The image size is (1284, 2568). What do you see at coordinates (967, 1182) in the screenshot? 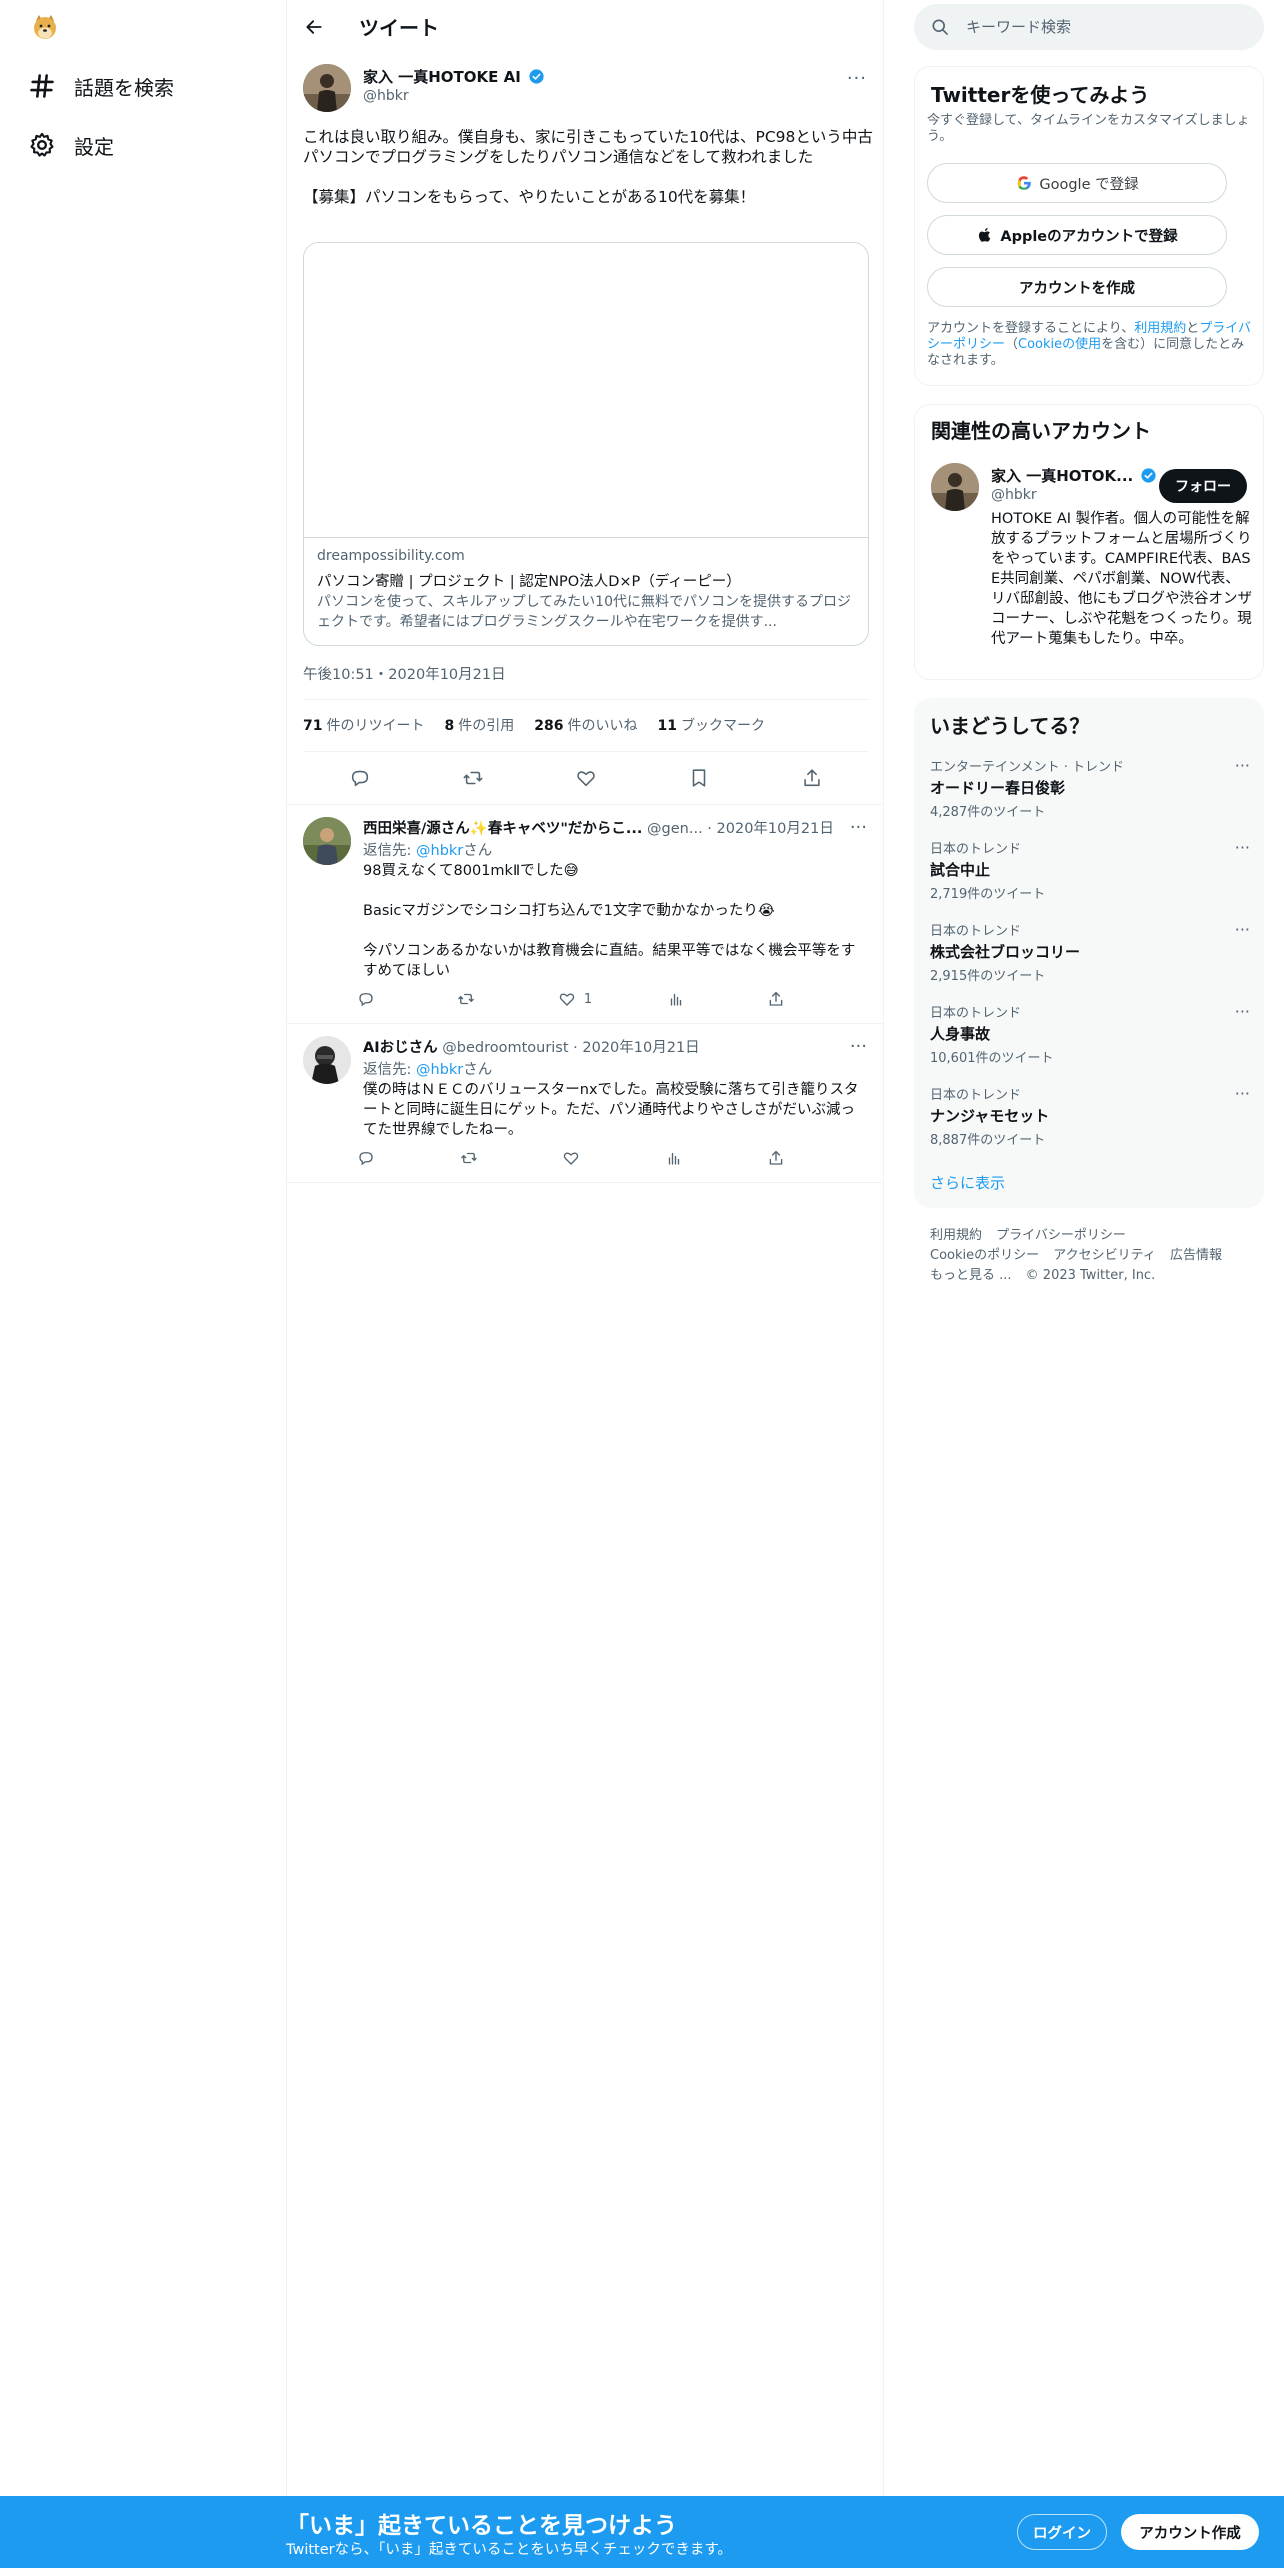
I see `show-more-link: さらに表示` at bounding box center [967, 1182].